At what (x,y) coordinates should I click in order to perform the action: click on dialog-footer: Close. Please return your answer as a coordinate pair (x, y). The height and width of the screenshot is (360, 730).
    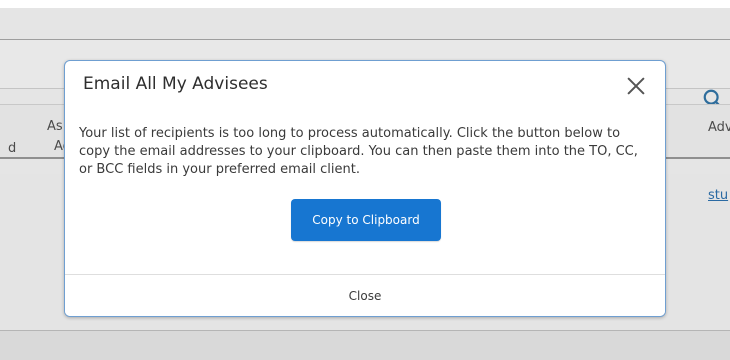
    Looking at the image, I should click on (365, 295).